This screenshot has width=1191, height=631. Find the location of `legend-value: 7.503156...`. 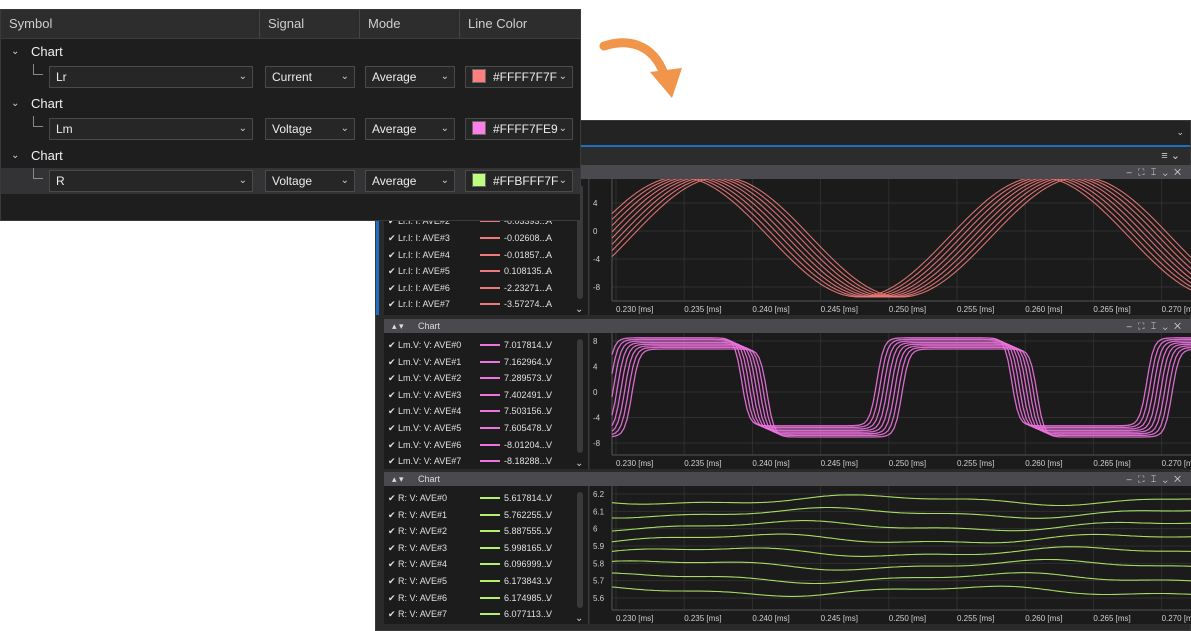

legend-value: 7.503156... is located at coordinates (527, 411).